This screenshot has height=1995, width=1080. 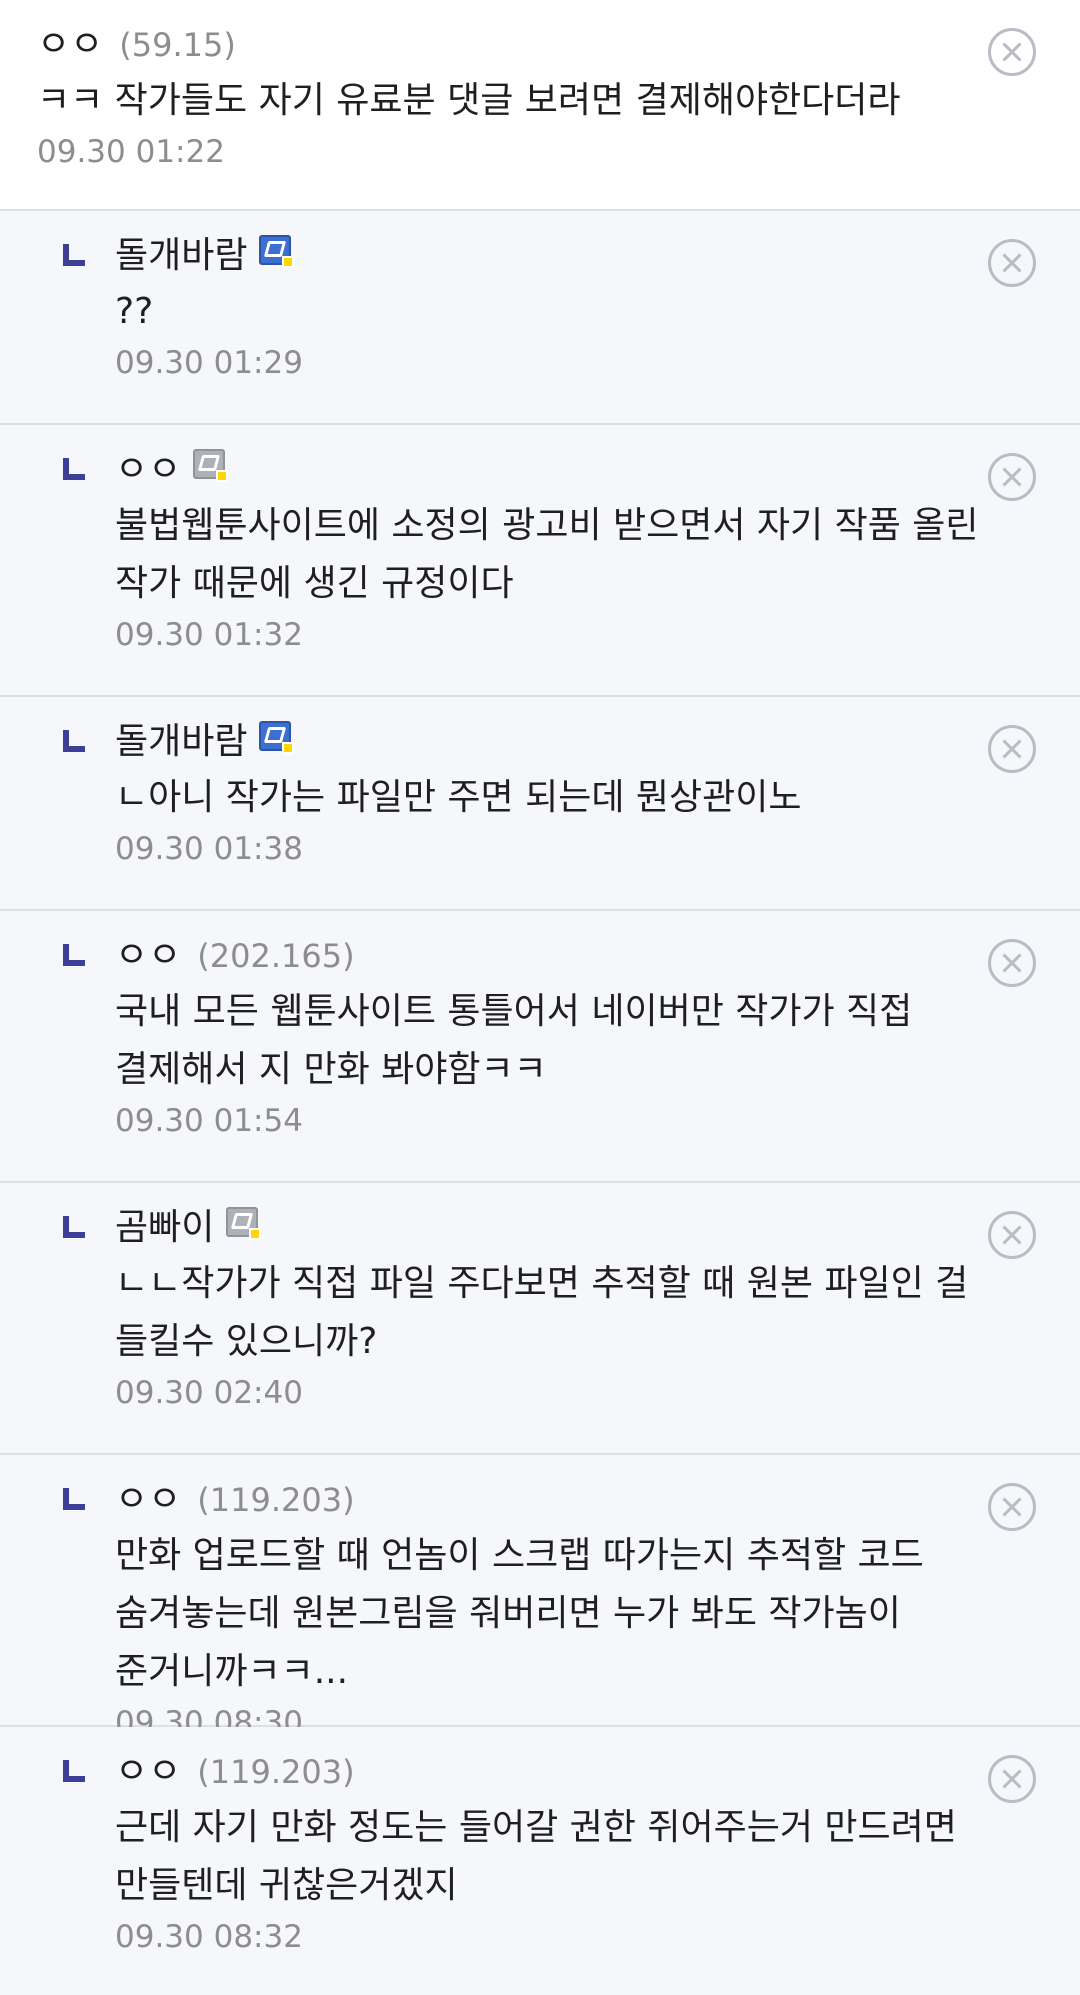 I want to click on ip-address: (202.165), so click(x=276, y=956).